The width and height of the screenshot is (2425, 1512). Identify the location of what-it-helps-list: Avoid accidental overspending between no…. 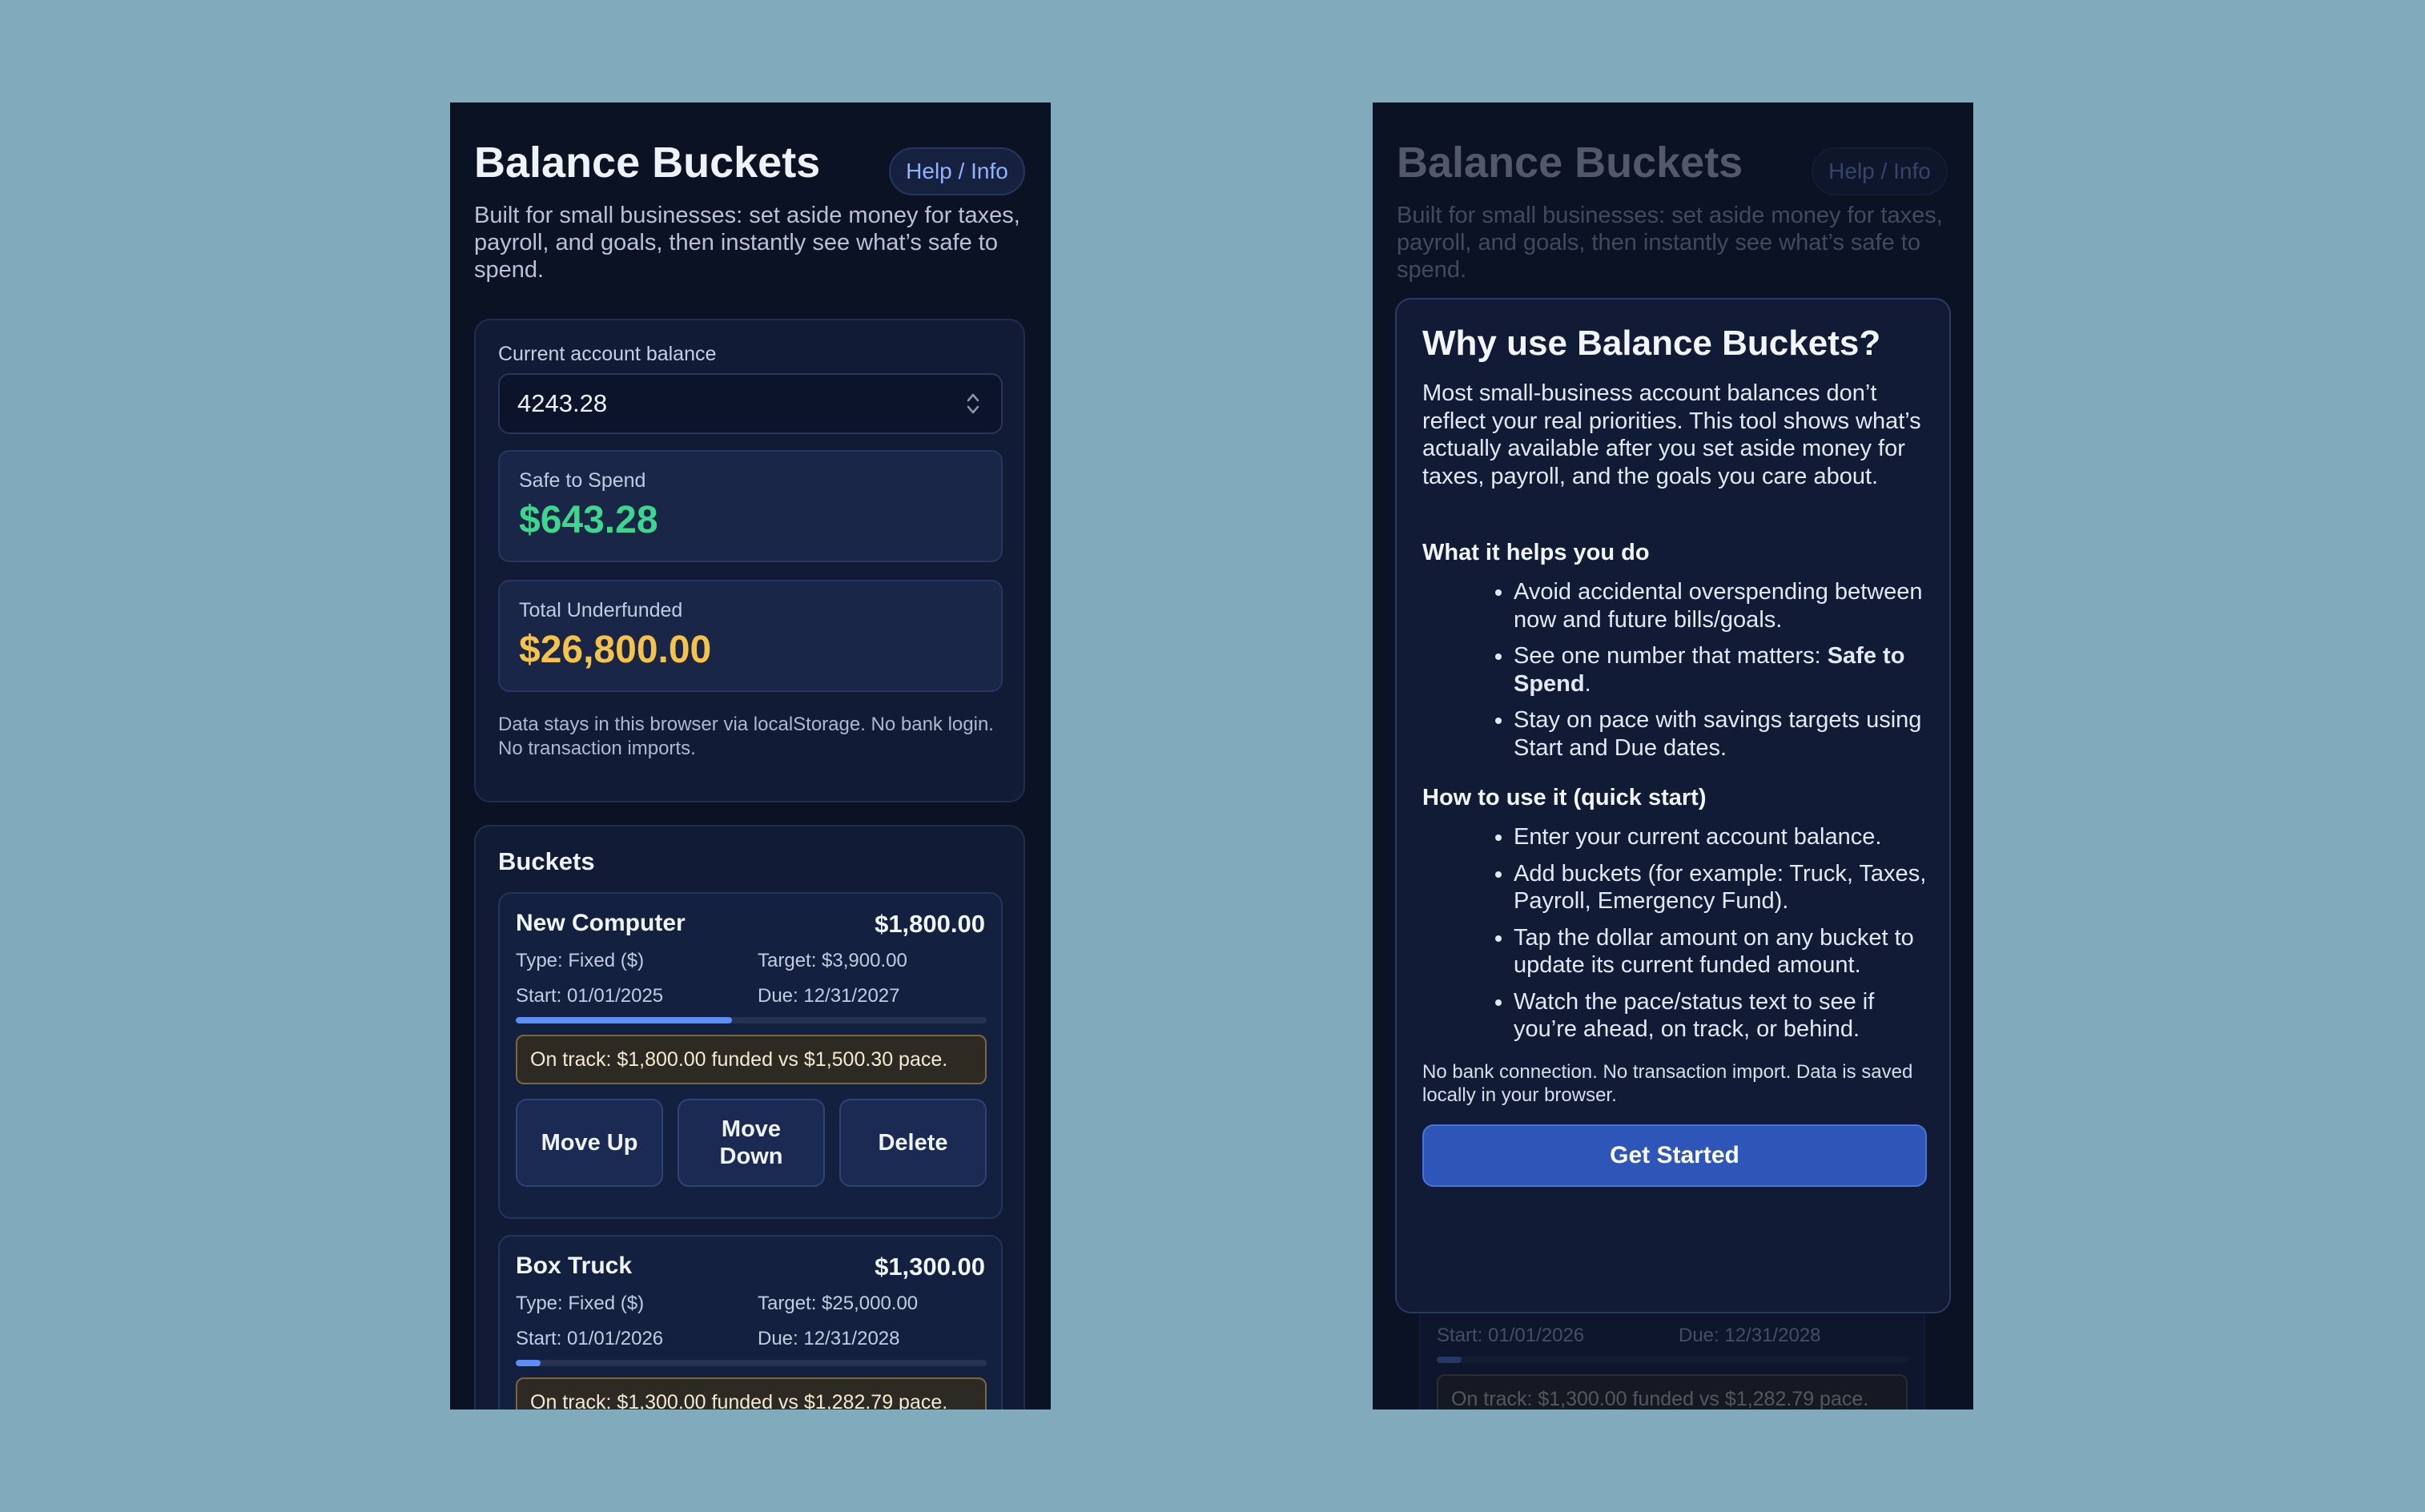
(1674, 674).